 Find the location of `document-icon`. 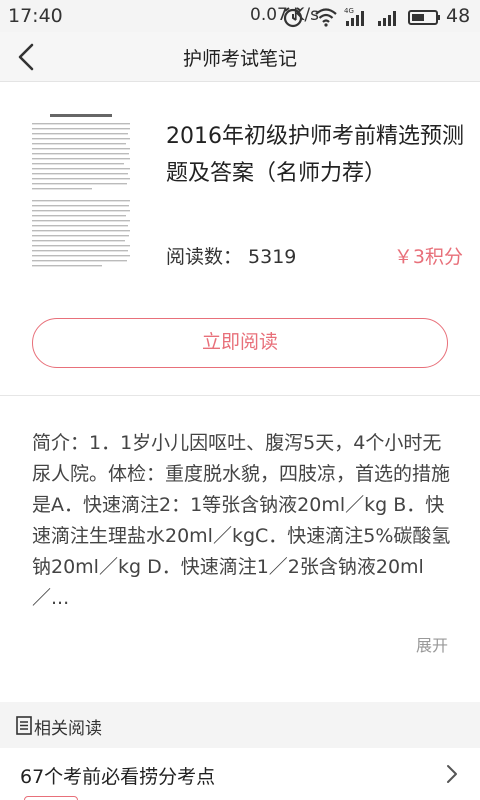

document-icon is located at coordinates (24, 725).